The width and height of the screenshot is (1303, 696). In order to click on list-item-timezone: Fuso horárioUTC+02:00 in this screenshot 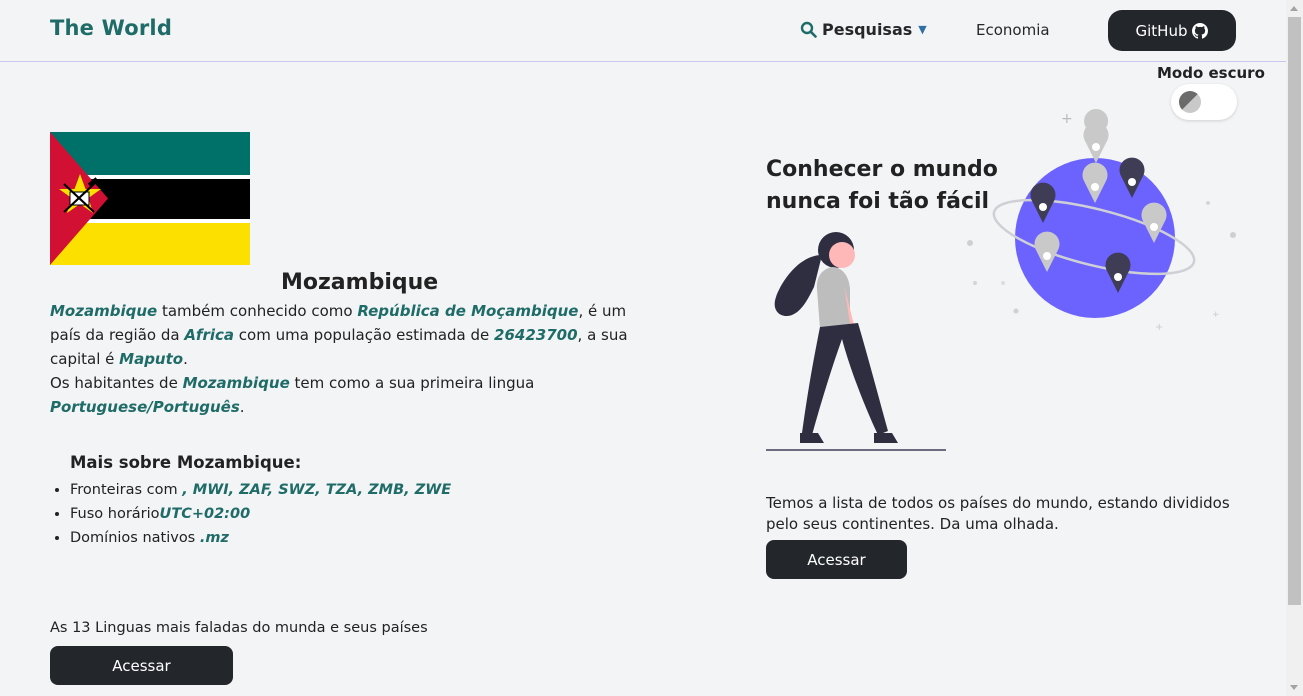, I will do `click(260, 514)`.